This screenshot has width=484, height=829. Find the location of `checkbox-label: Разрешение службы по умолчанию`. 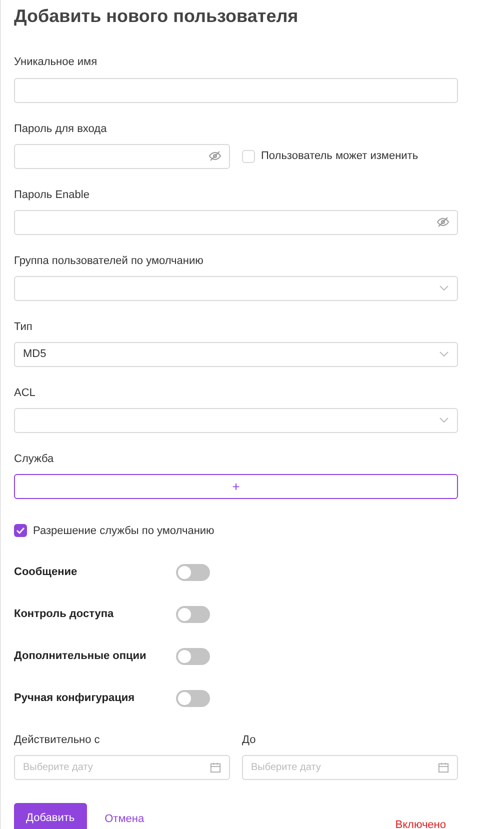

checkbox-label: Разрешение службы по умолчанию is located at coordinates (123, 531).